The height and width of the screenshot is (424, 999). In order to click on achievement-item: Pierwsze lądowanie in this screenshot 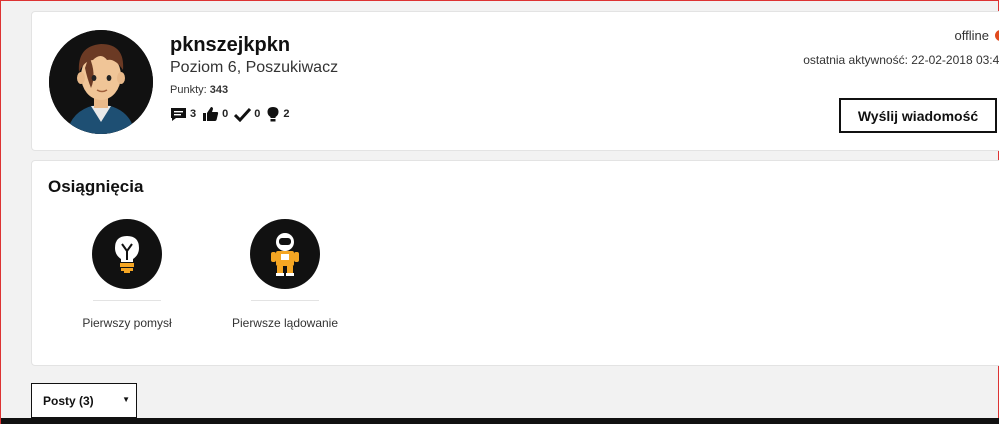, I will do `click(285, 274)`.